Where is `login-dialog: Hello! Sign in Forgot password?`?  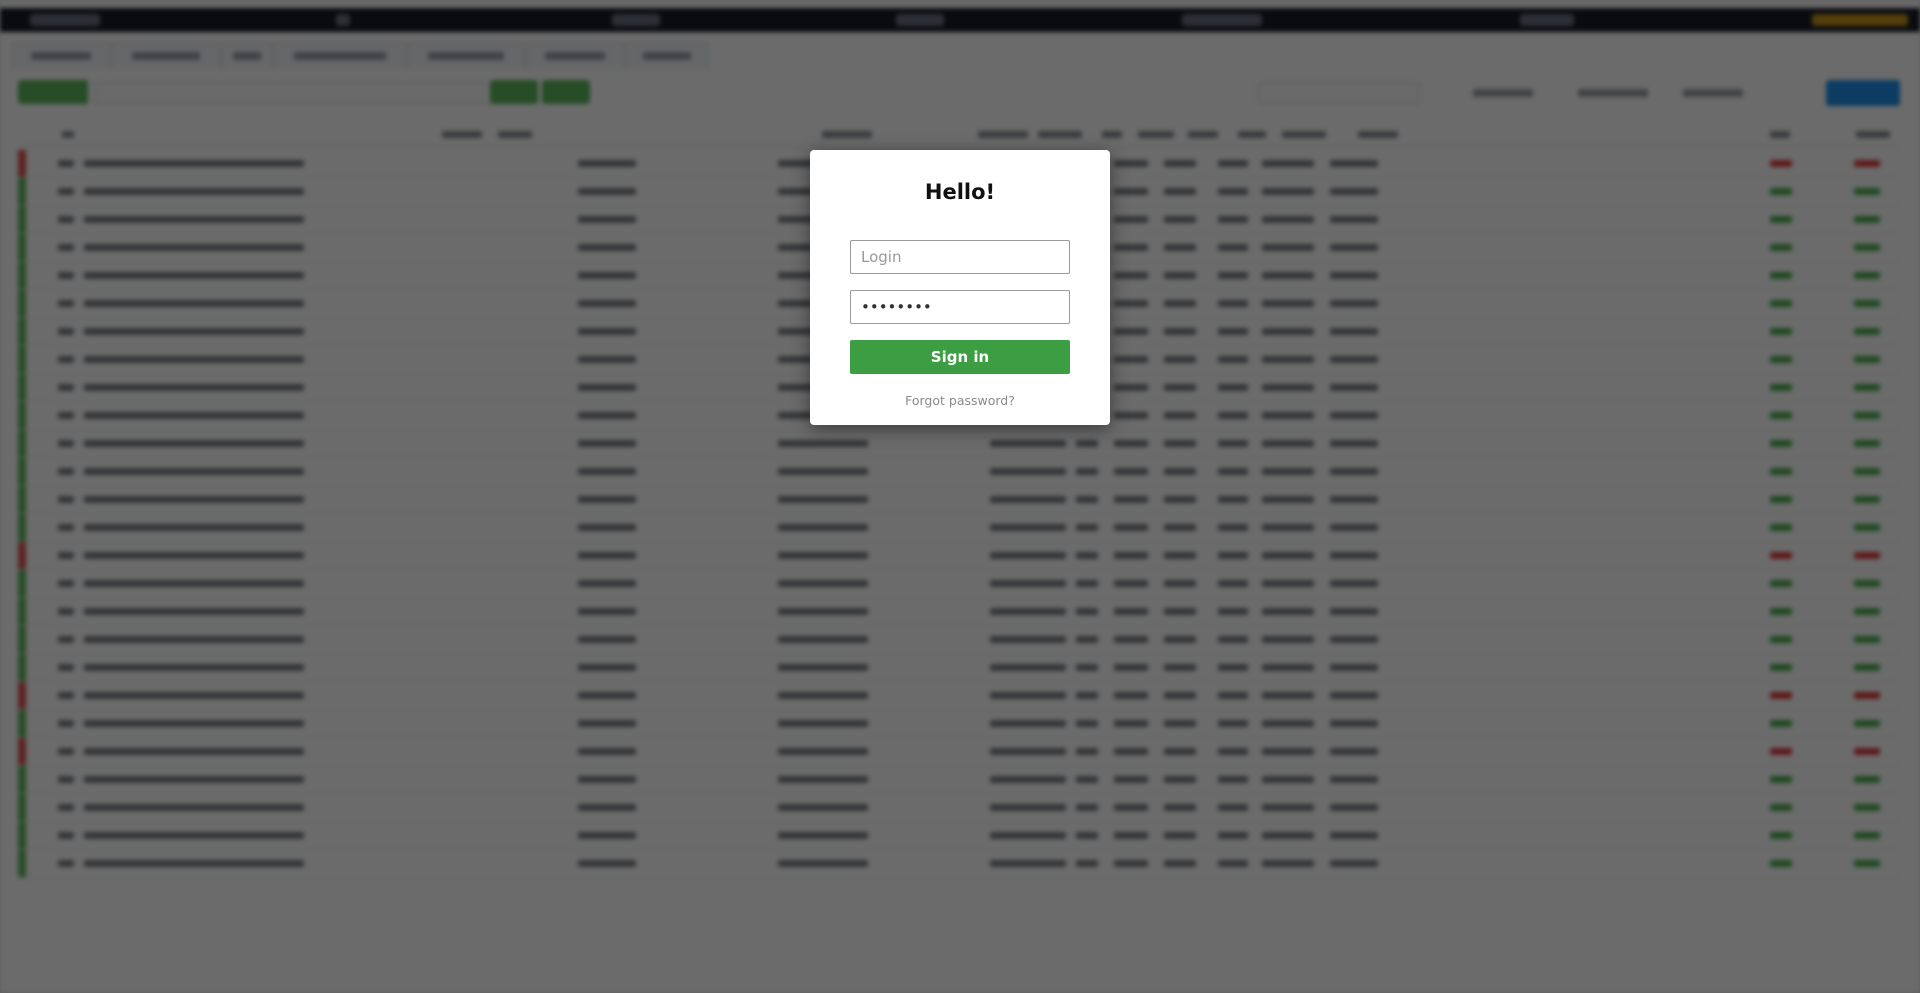 login-dialog: Hello! Sign in Forgot password? is located at coordinates (960, 287).